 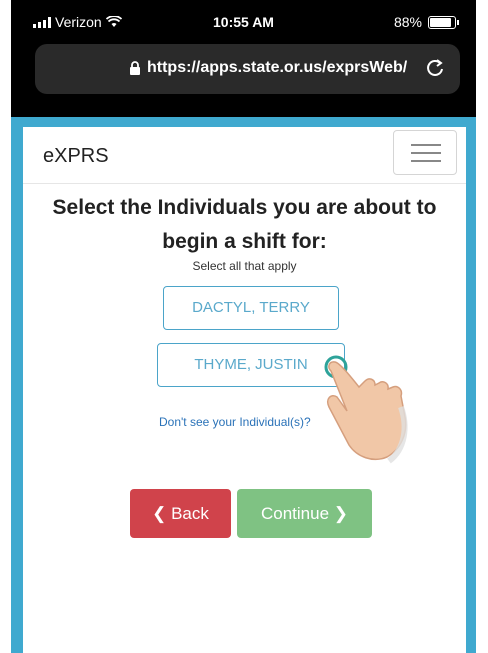 What do you see at coordinates (244, 266) in the screenshot?
I see `page-subtitle: Select all that apply` at bounding box center [244, 266].